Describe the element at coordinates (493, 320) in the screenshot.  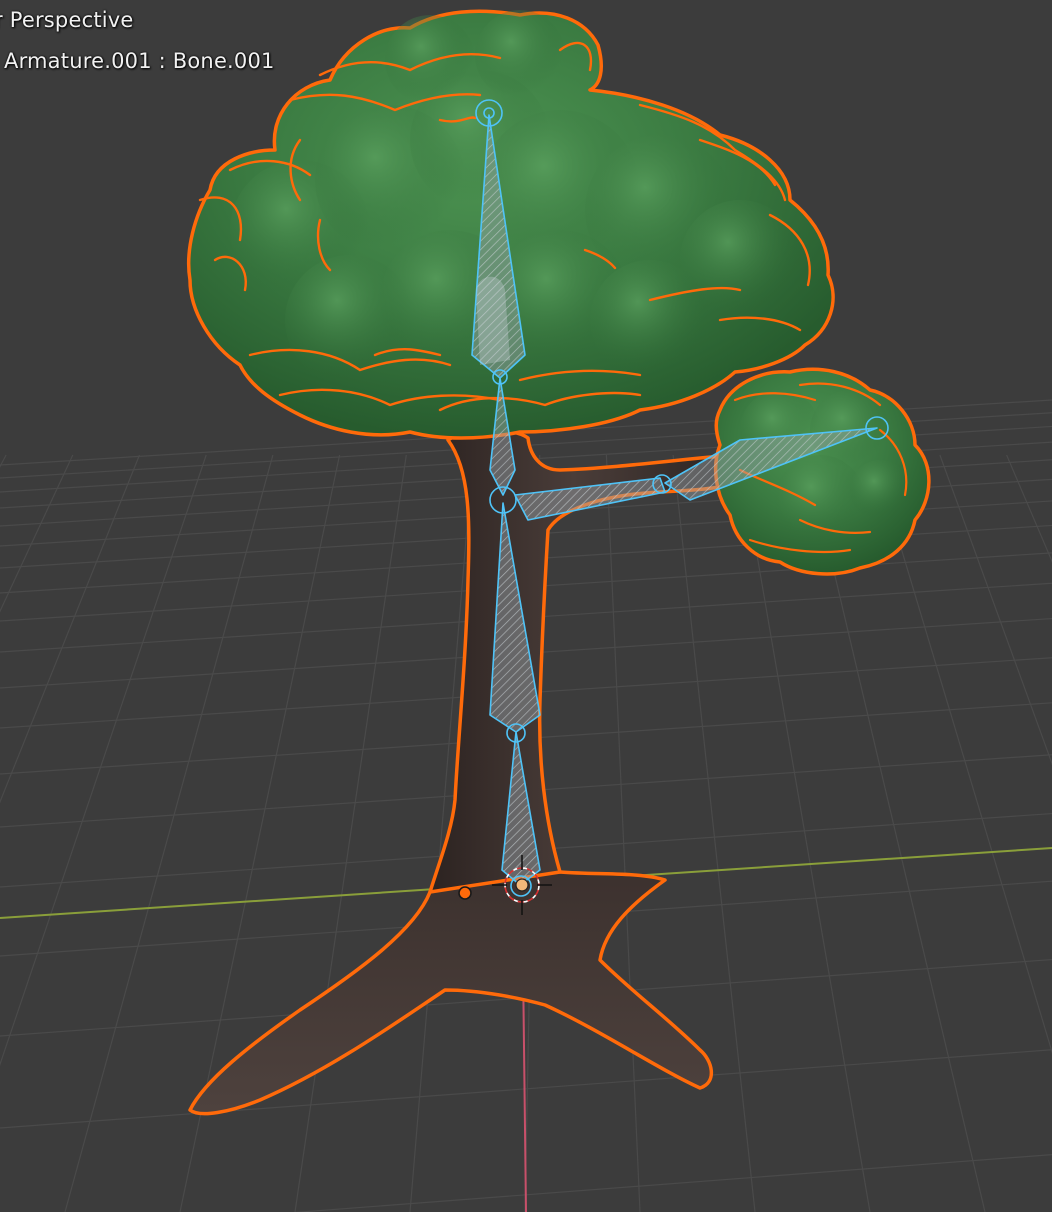
I see `bone-top-detail` at that location.